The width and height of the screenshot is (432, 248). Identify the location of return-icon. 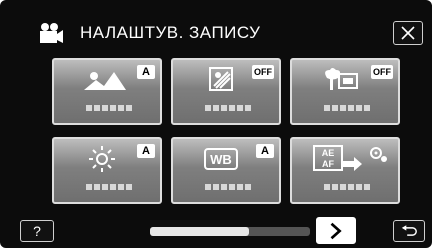
(409, 230).